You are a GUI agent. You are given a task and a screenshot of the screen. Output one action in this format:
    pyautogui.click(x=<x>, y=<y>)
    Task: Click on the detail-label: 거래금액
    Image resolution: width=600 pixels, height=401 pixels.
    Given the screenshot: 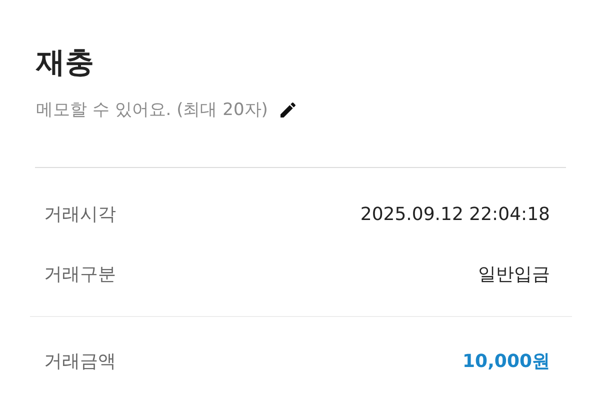 What is the action you would take?
    pyautogui.click(x=80, y=361)
    